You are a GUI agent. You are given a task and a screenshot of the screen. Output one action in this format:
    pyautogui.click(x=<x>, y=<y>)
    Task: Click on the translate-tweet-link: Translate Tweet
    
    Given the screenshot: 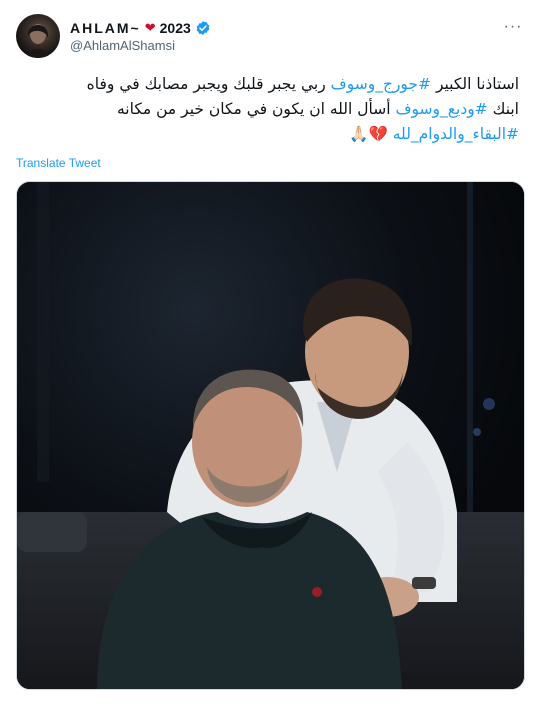 What is the action you would take?
    pyautogui.click(x=58, y=163)
    